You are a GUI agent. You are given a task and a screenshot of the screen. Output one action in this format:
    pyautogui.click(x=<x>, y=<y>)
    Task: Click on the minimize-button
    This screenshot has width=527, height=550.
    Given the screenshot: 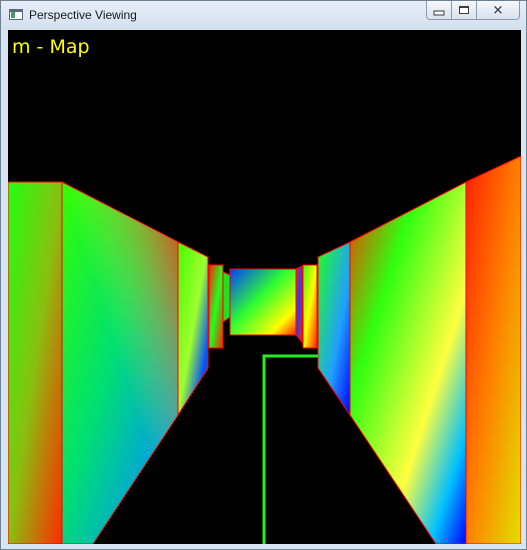 What is the action you would take?
    pyautogui.click(x=439, y=10)
    